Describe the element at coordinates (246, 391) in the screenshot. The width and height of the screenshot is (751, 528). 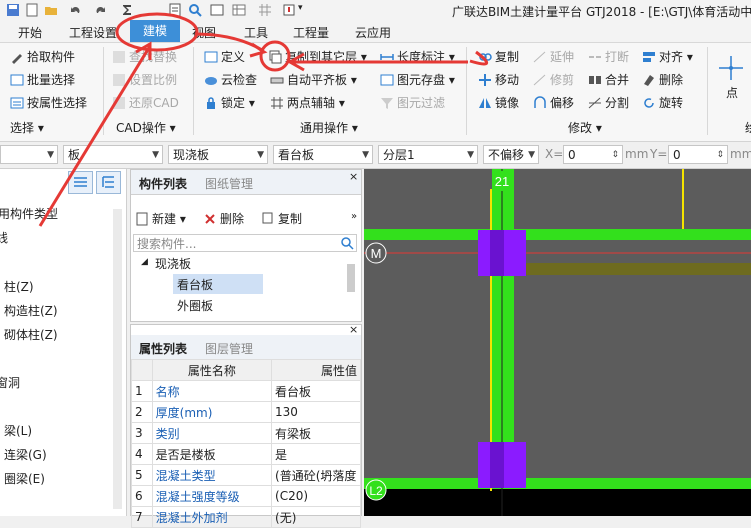
I see `property-row: 1 名称 看台板` at that location.